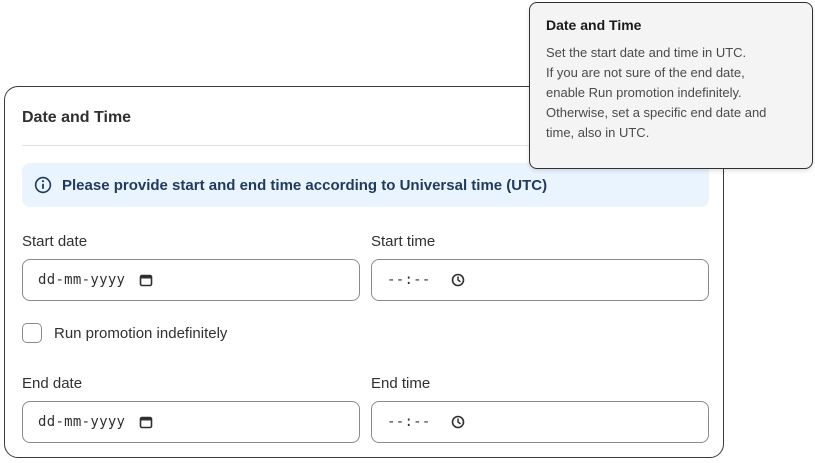  Describe the element at coordinates (52, 383) in the screenshot. I see `end-date-label: End date` at that location.